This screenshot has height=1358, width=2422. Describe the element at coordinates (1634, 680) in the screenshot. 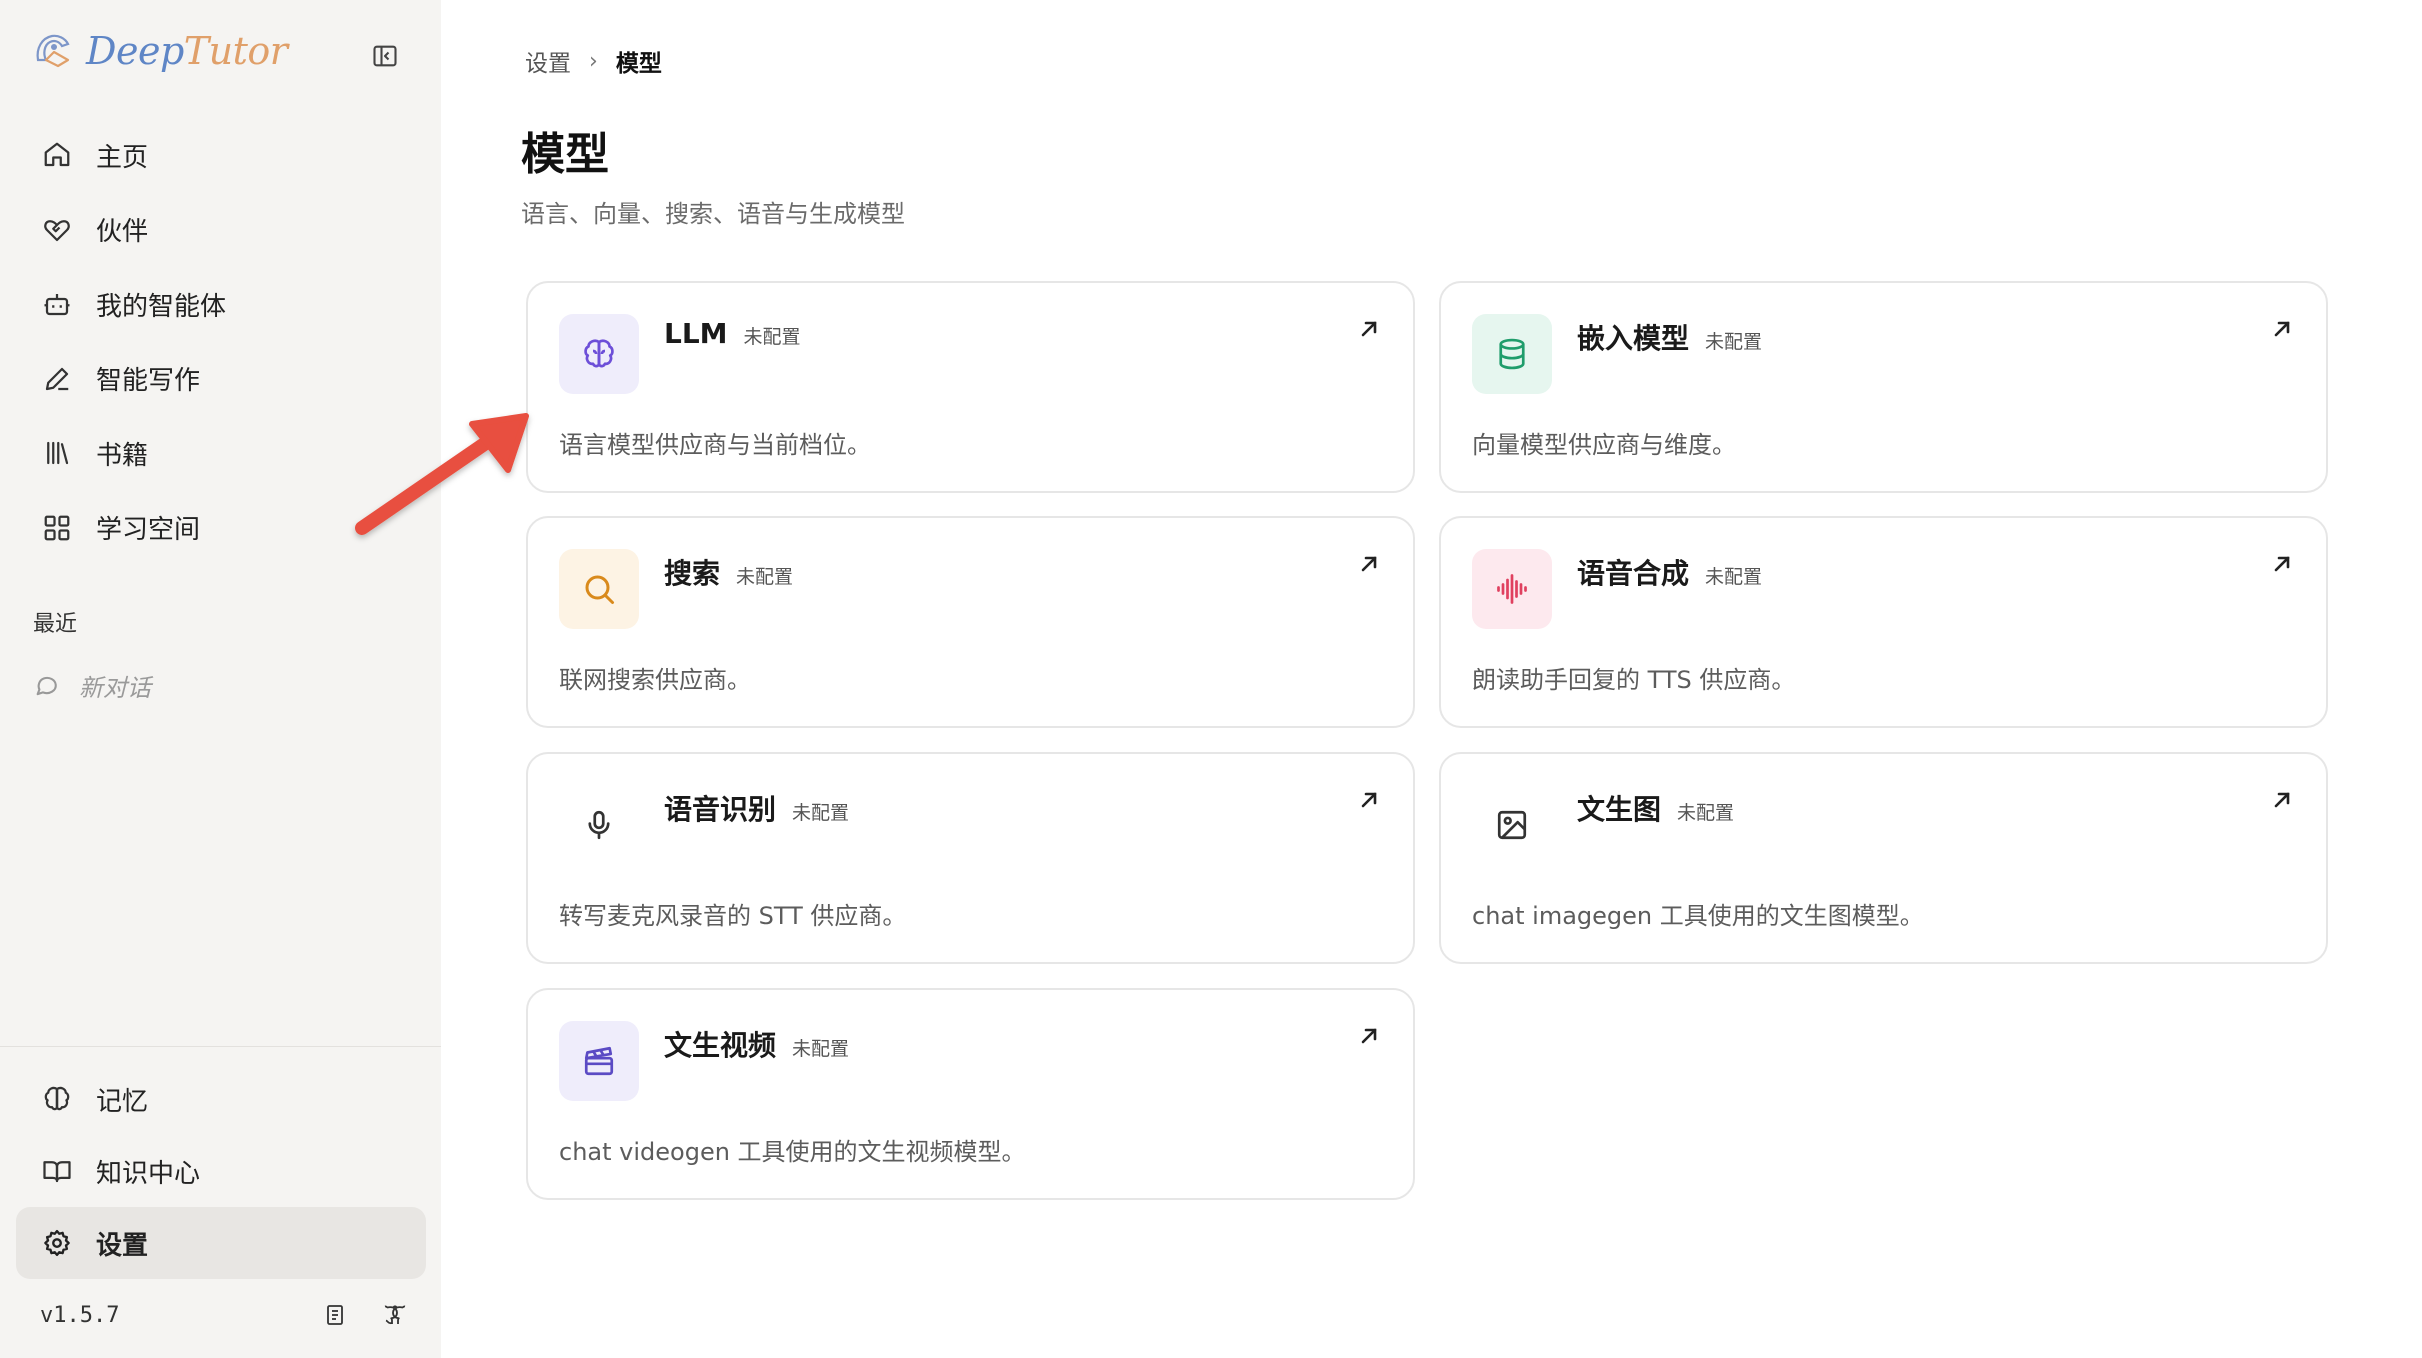

I see `card-description: 朗读助手回复的 TTS 供应商。` at that location.